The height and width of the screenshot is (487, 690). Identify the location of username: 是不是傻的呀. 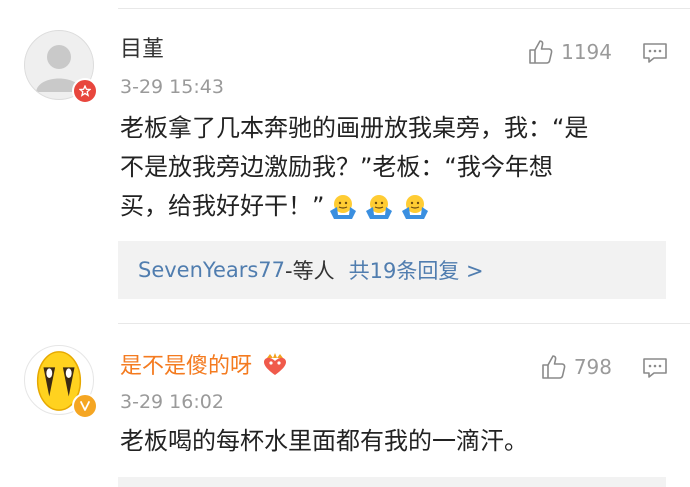
(204, 366).